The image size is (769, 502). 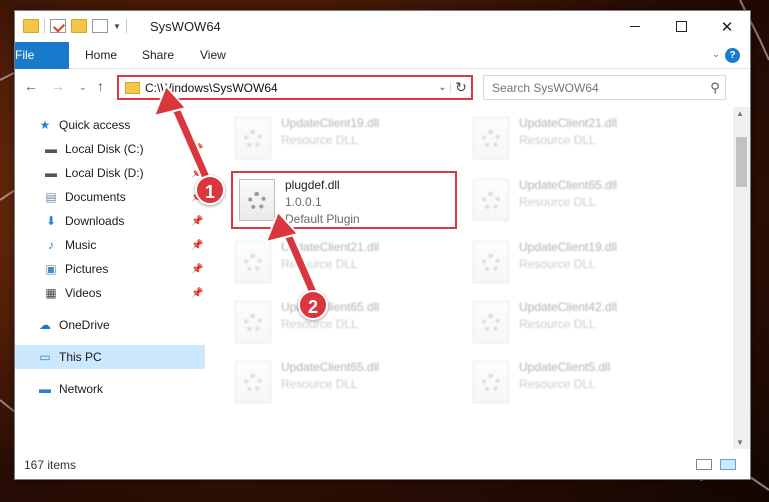 I want to click on file-description: Default Plugin, so click(x=322, y=219).